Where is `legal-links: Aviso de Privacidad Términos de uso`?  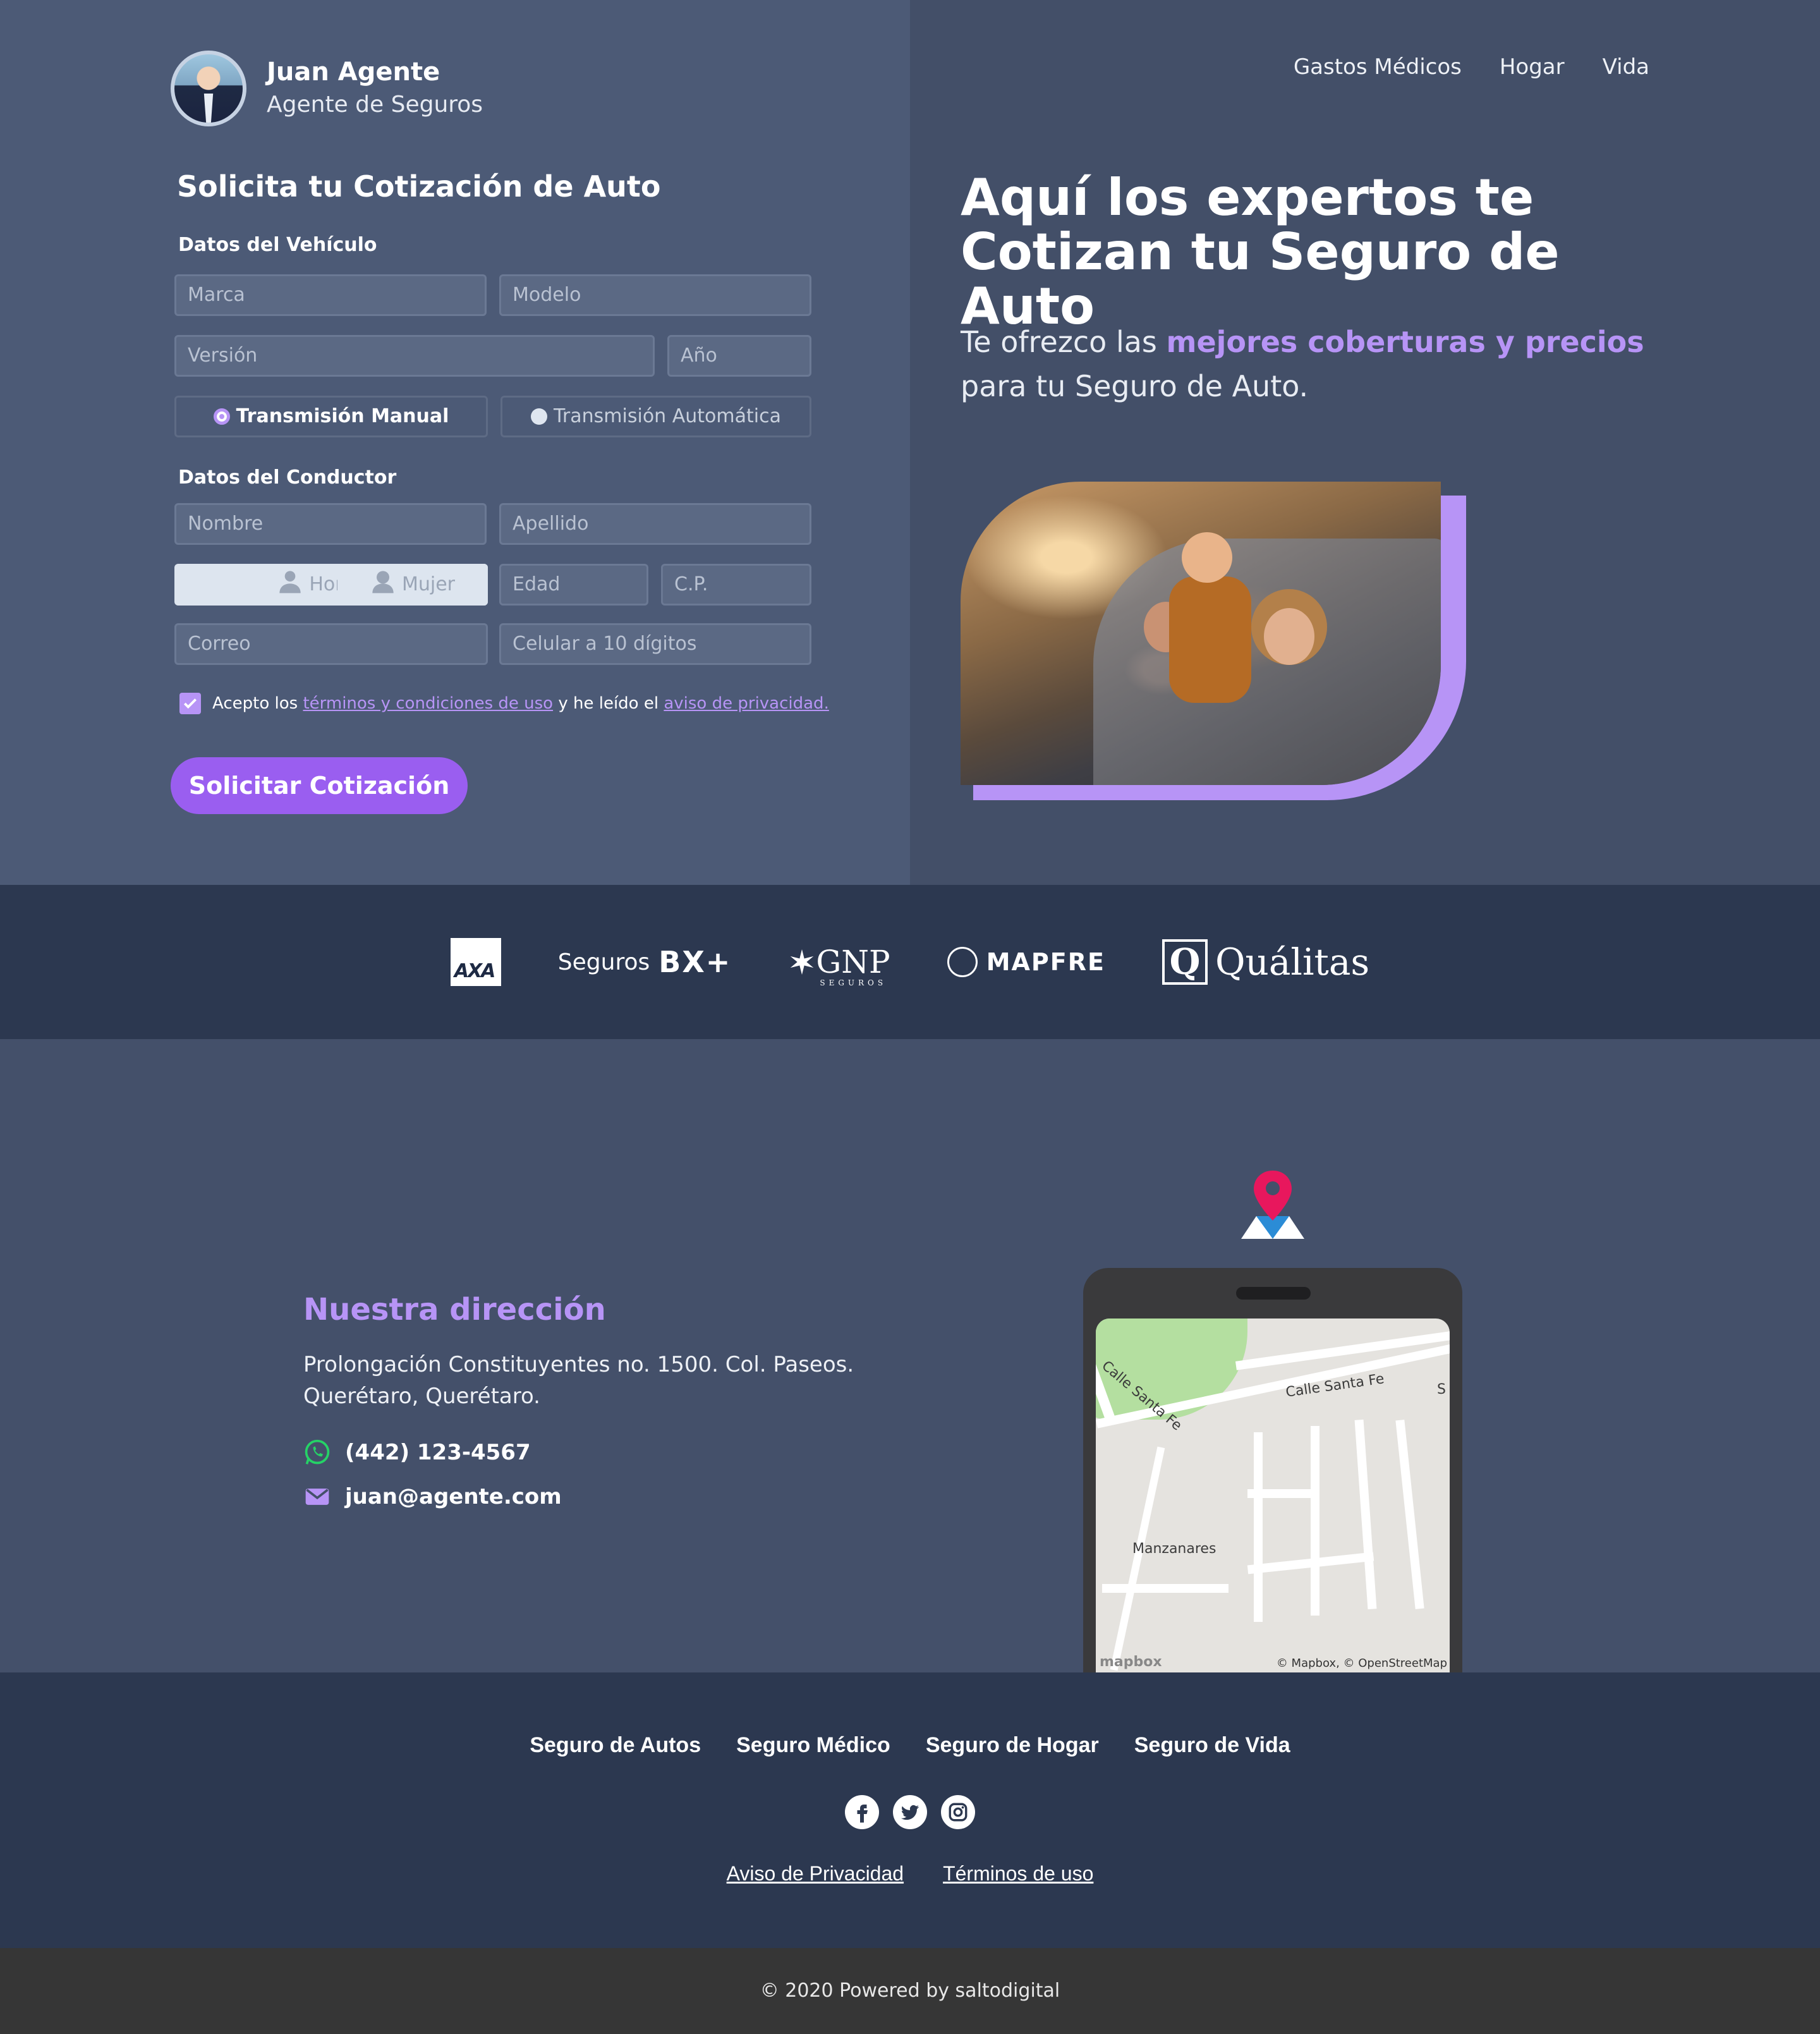 legal-links: Aviso de Privacidad Términos de uso is located at coordinates (910, 1873).